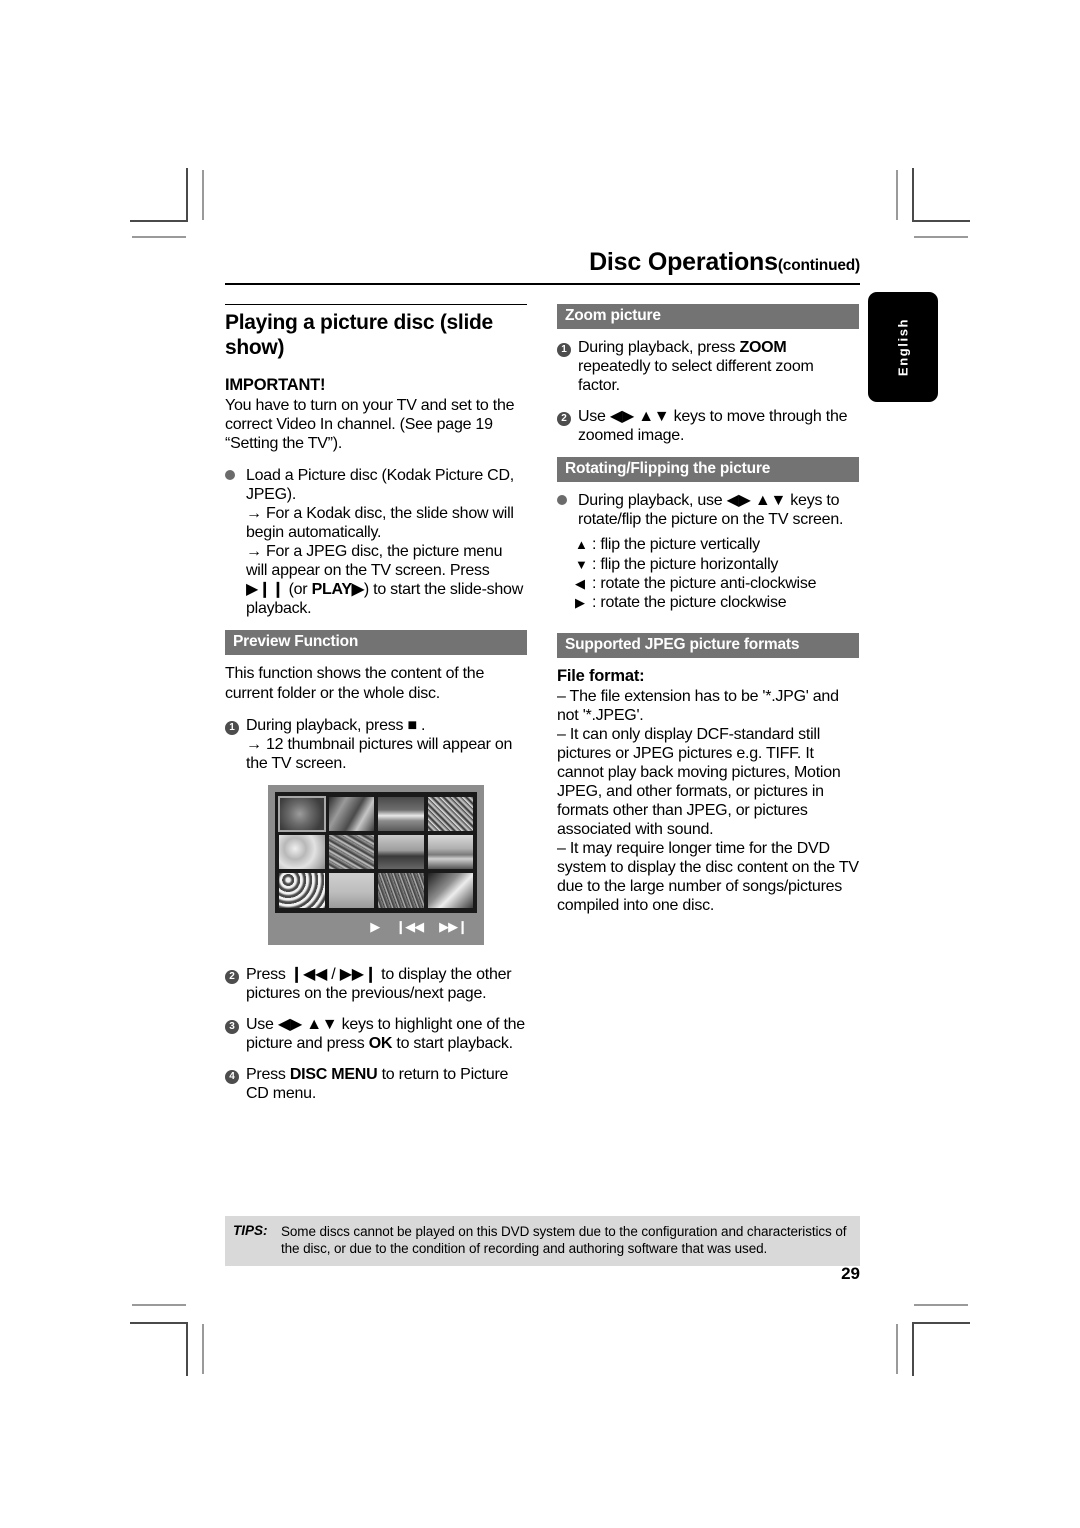 The height and width of the screenshot is (1528, 1080). I want to click on rotate-bullet-a: During playback, use, so click(652, 501).